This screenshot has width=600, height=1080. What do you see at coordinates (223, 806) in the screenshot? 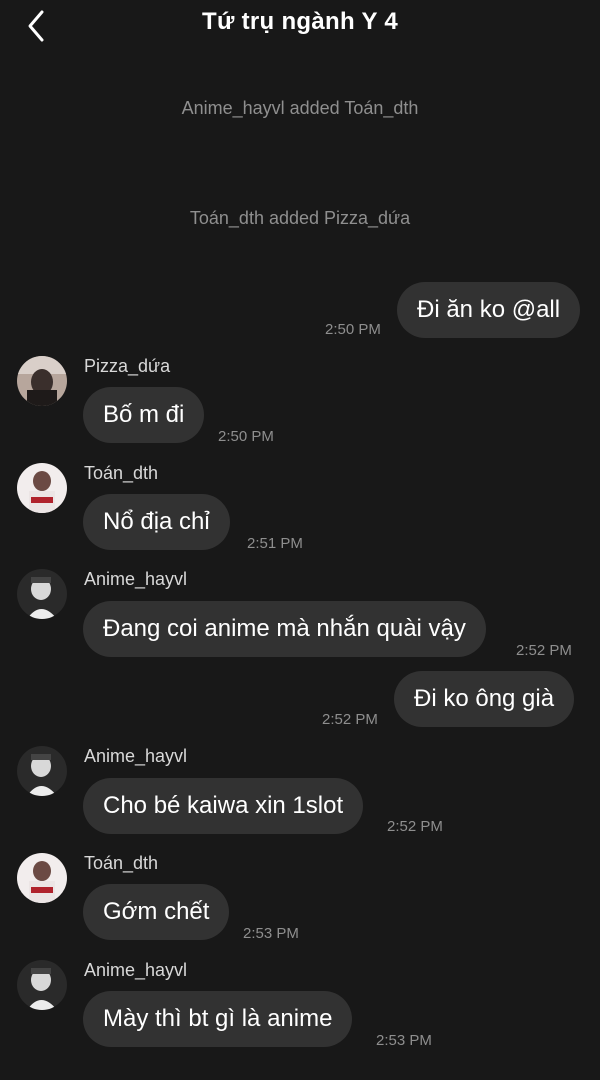
I see `incoming-message-bubble: Cho bé kaiwa xin 1slot` at bounding box center [223, 806].